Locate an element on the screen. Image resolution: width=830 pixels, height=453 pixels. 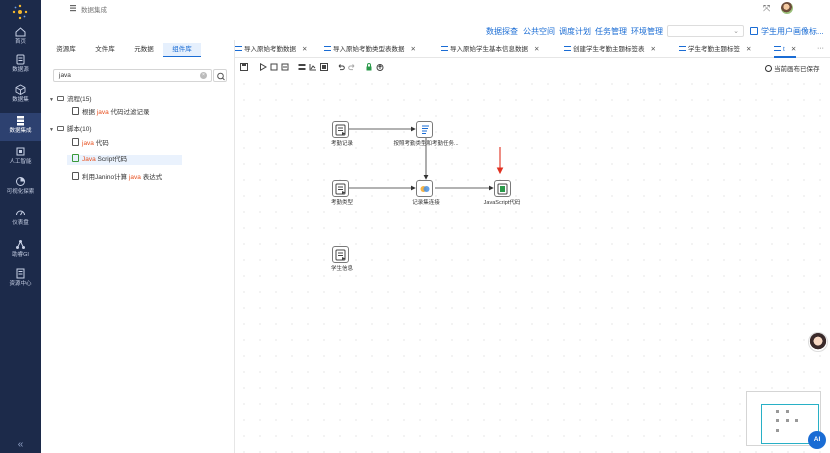
node-record-join is located at coordinates (424, 188).